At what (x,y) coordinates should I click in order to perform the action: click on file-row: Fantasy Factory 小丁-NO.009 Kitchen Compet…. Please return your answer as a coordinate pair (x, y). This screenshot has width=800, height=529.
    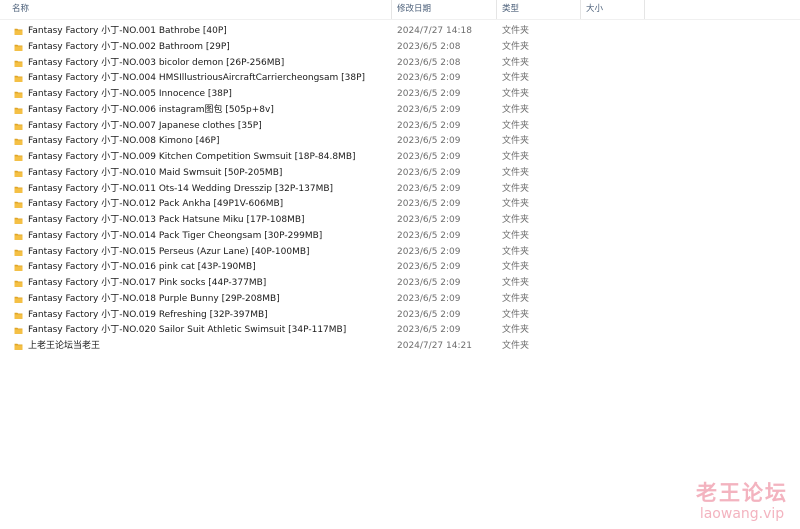
    Looking at the image, I should click on (400, 158).